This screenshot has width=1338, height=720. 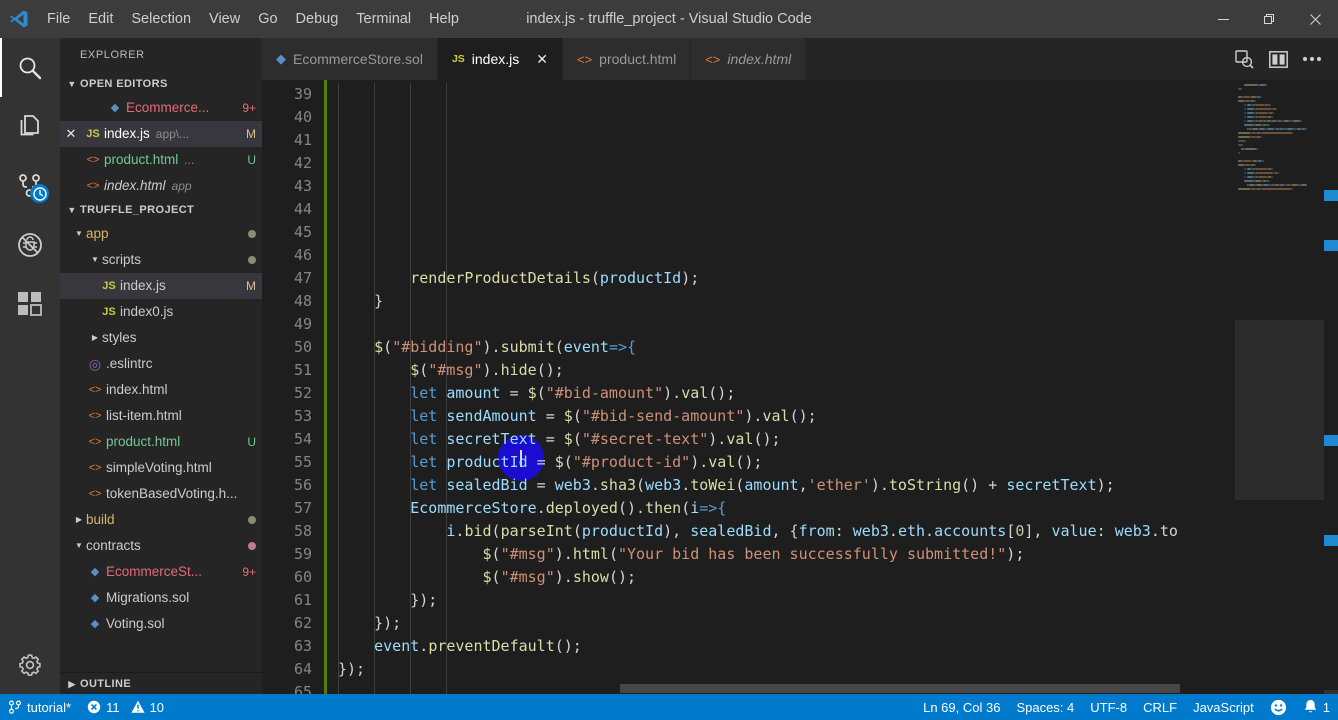 I want to click on window-controls, so click(x=1269, y=19).